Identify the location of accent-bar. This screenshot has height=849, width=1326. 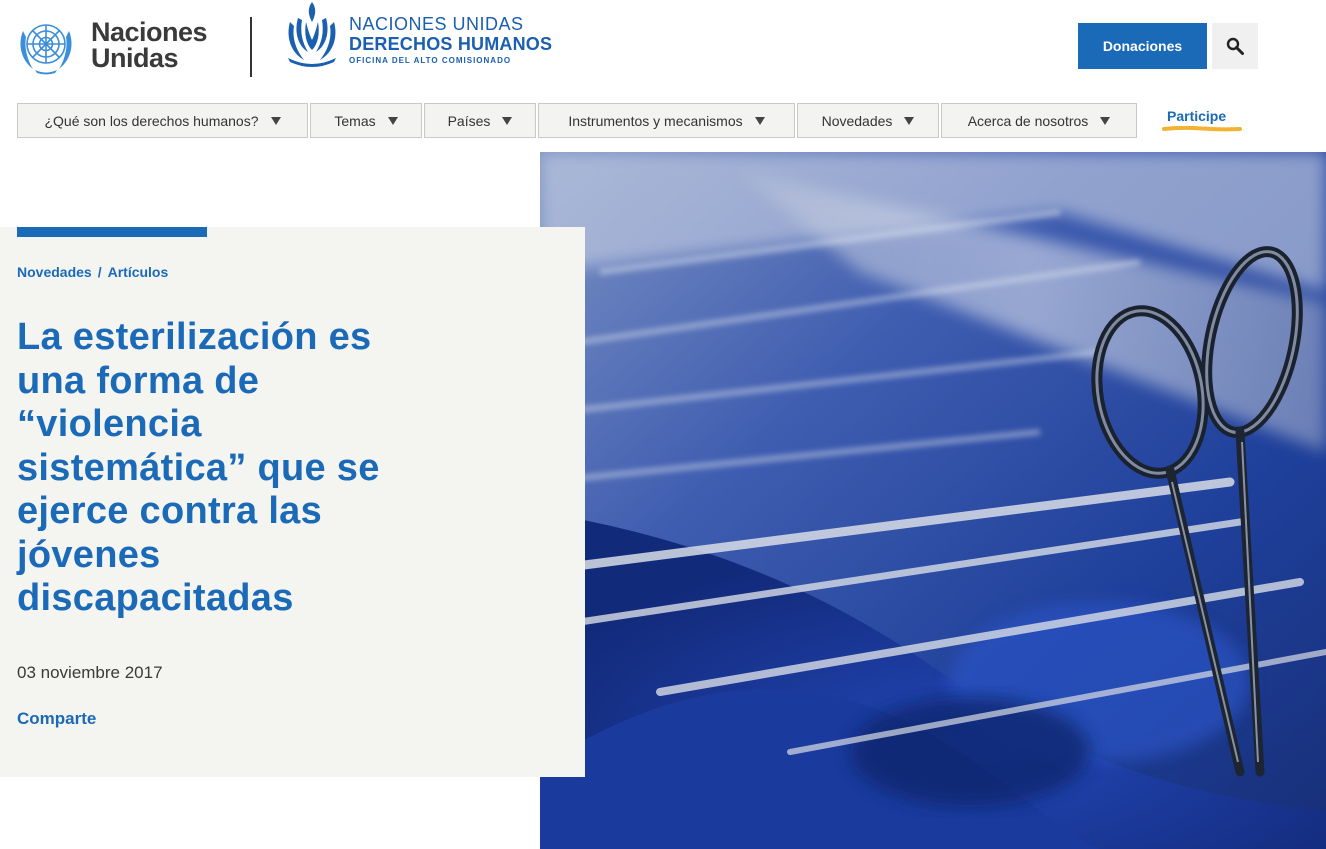
(112, 232).